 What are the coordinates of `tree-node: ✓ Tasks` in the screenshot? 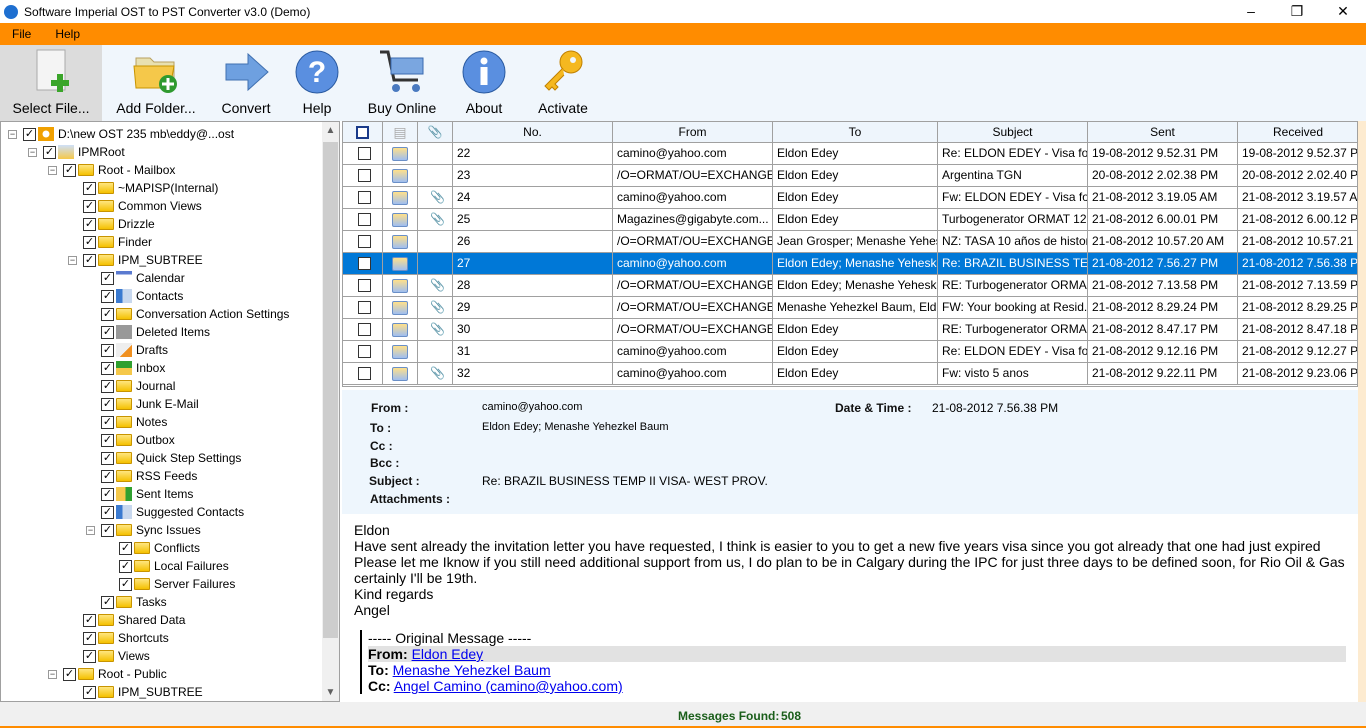 It's located at (134, 602).